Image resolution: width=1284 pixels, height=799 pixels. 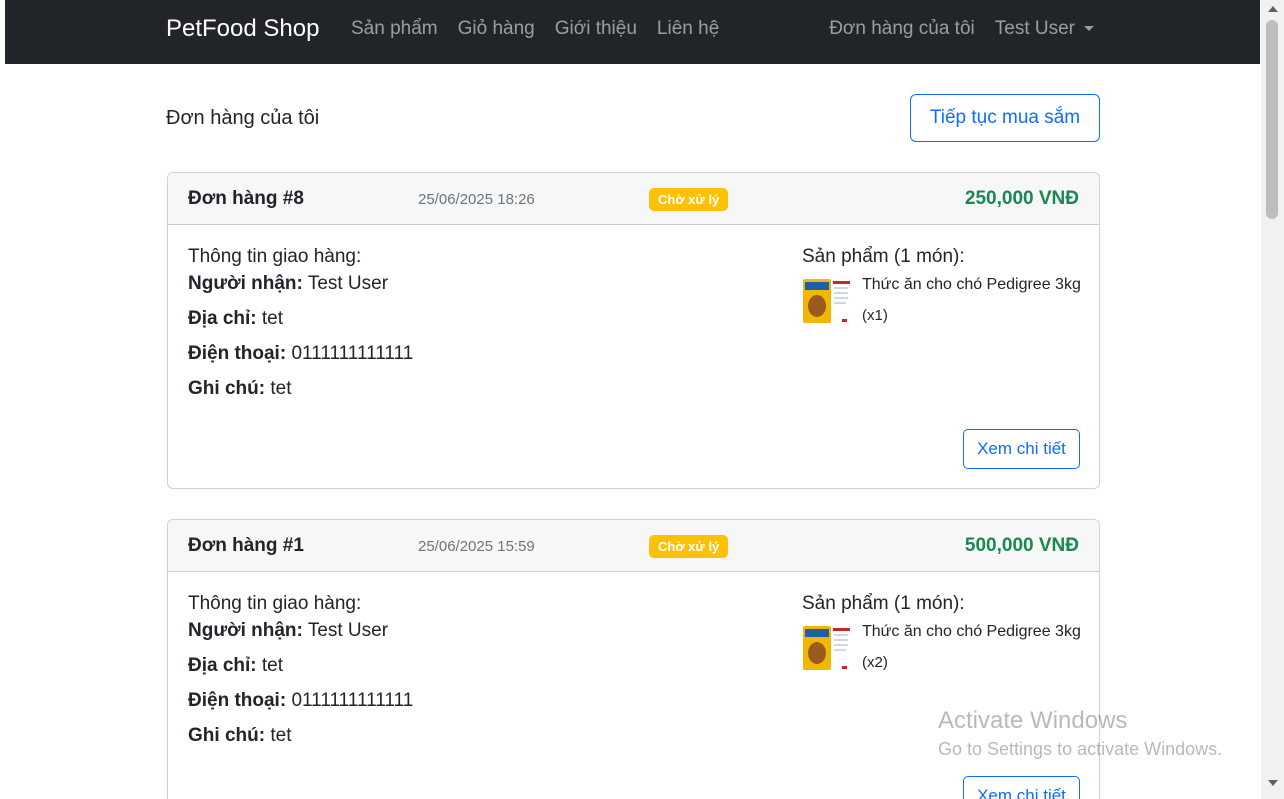 What do you see at coordinates (902, 29) in the screenshot?
I see `nav-link-my-orders: Đơn hàng của tôi` at bounding box center [902, 29].